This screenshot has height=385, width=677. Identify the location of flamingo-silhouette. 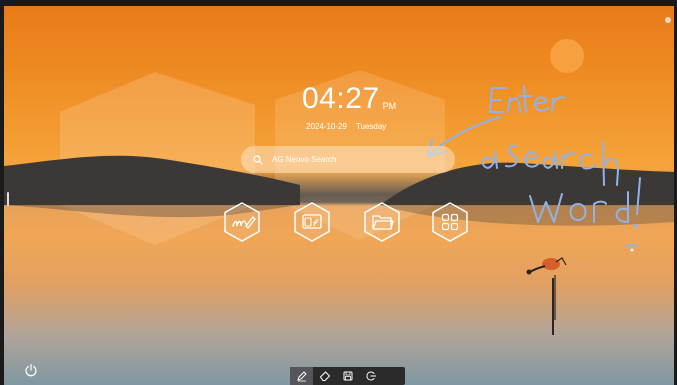
(546, 296).